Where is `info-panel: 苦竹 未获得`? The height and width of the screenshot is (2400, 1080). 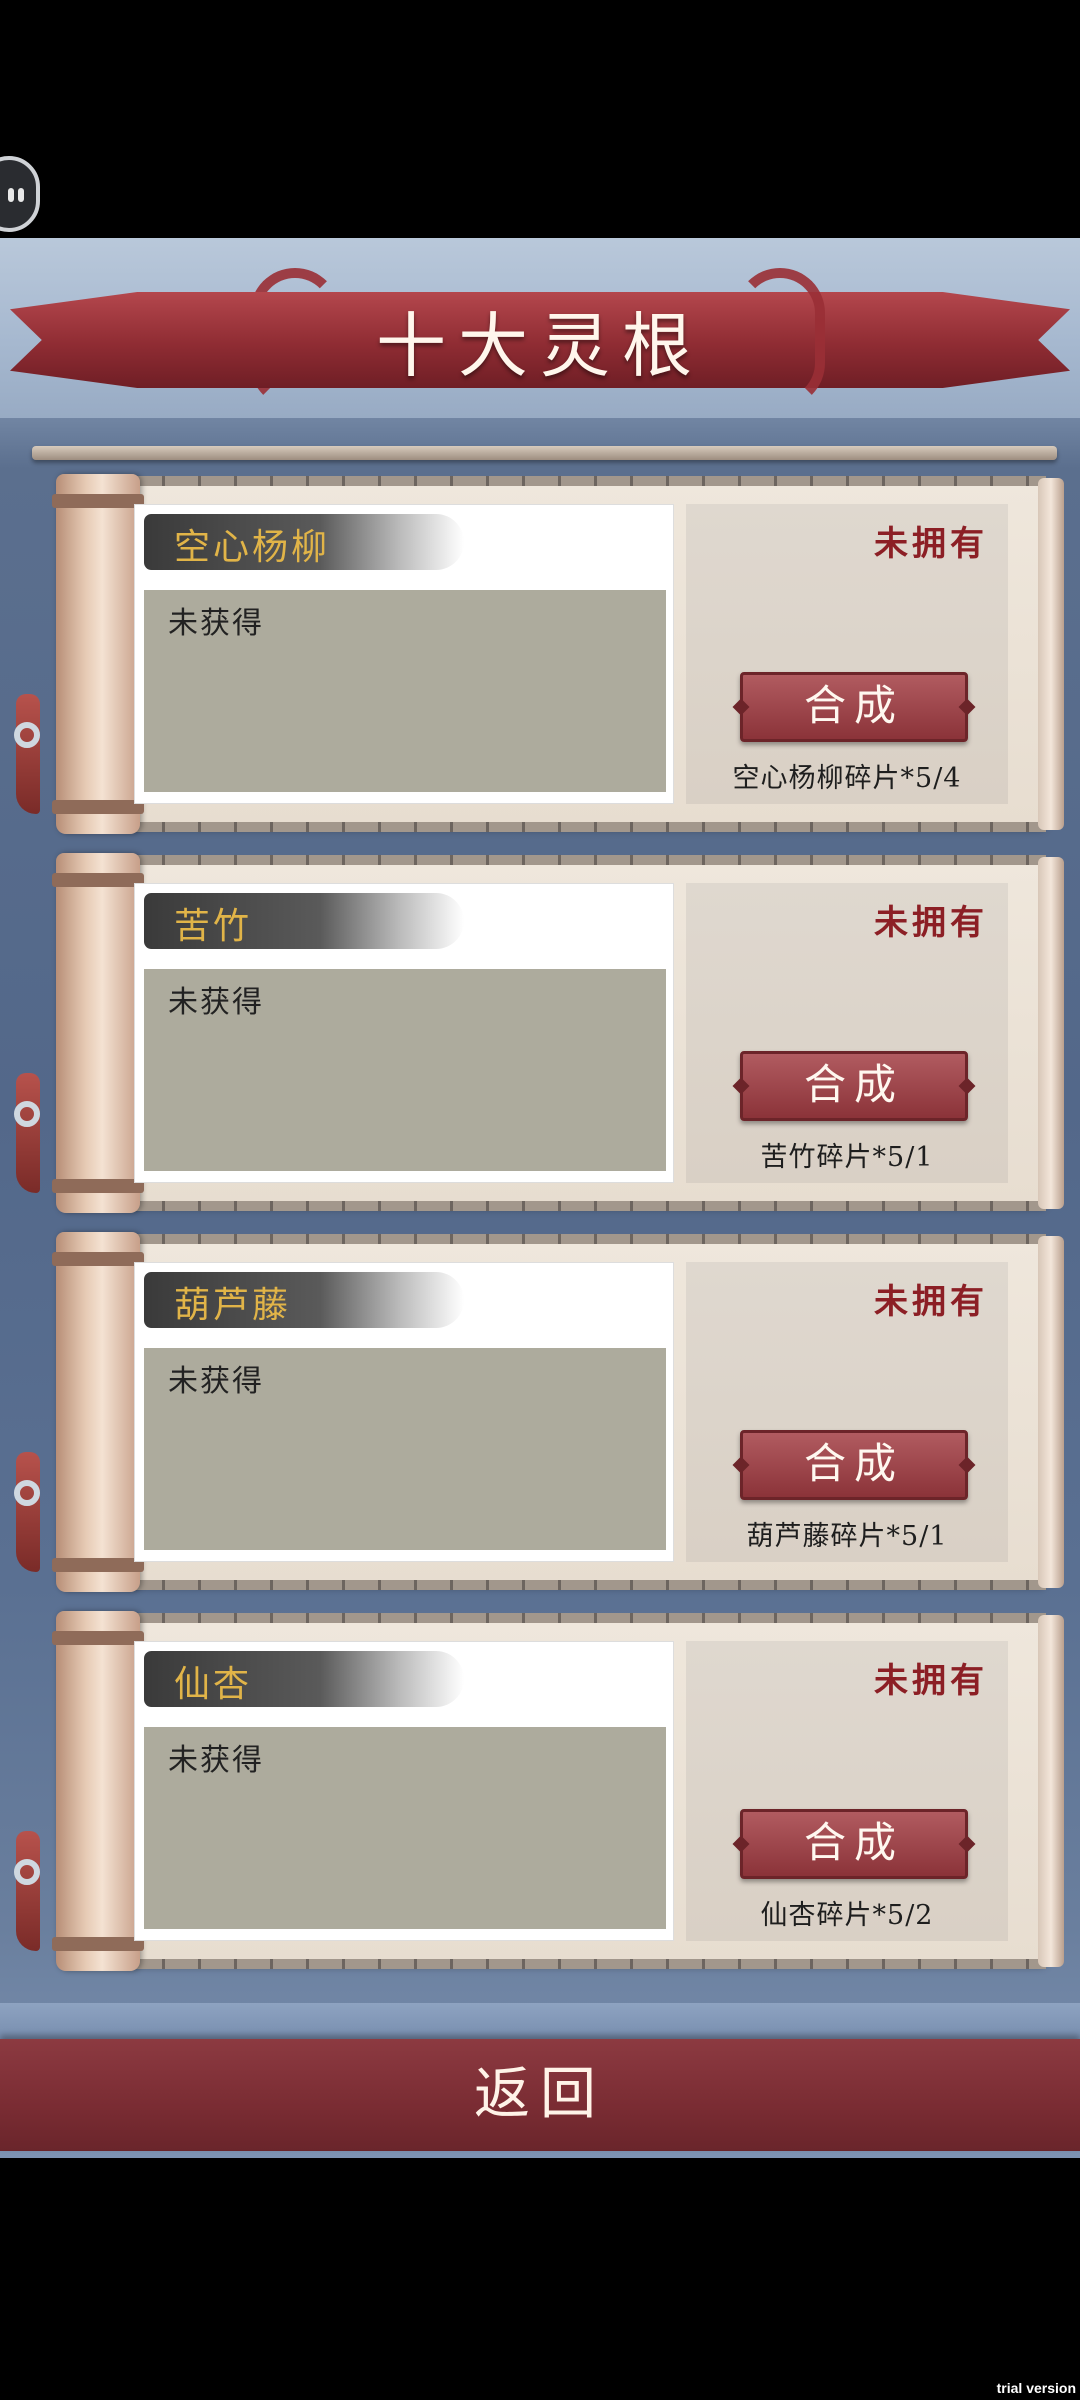 info-panel: 苦竹 未获得 is located at coordinates (404, 1033).